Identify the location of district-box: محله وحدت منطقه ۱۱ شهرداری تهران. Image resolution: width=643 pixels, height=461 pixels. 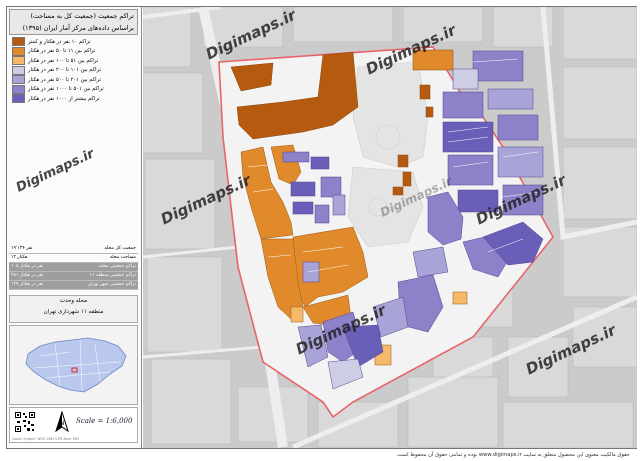
(73, 309).